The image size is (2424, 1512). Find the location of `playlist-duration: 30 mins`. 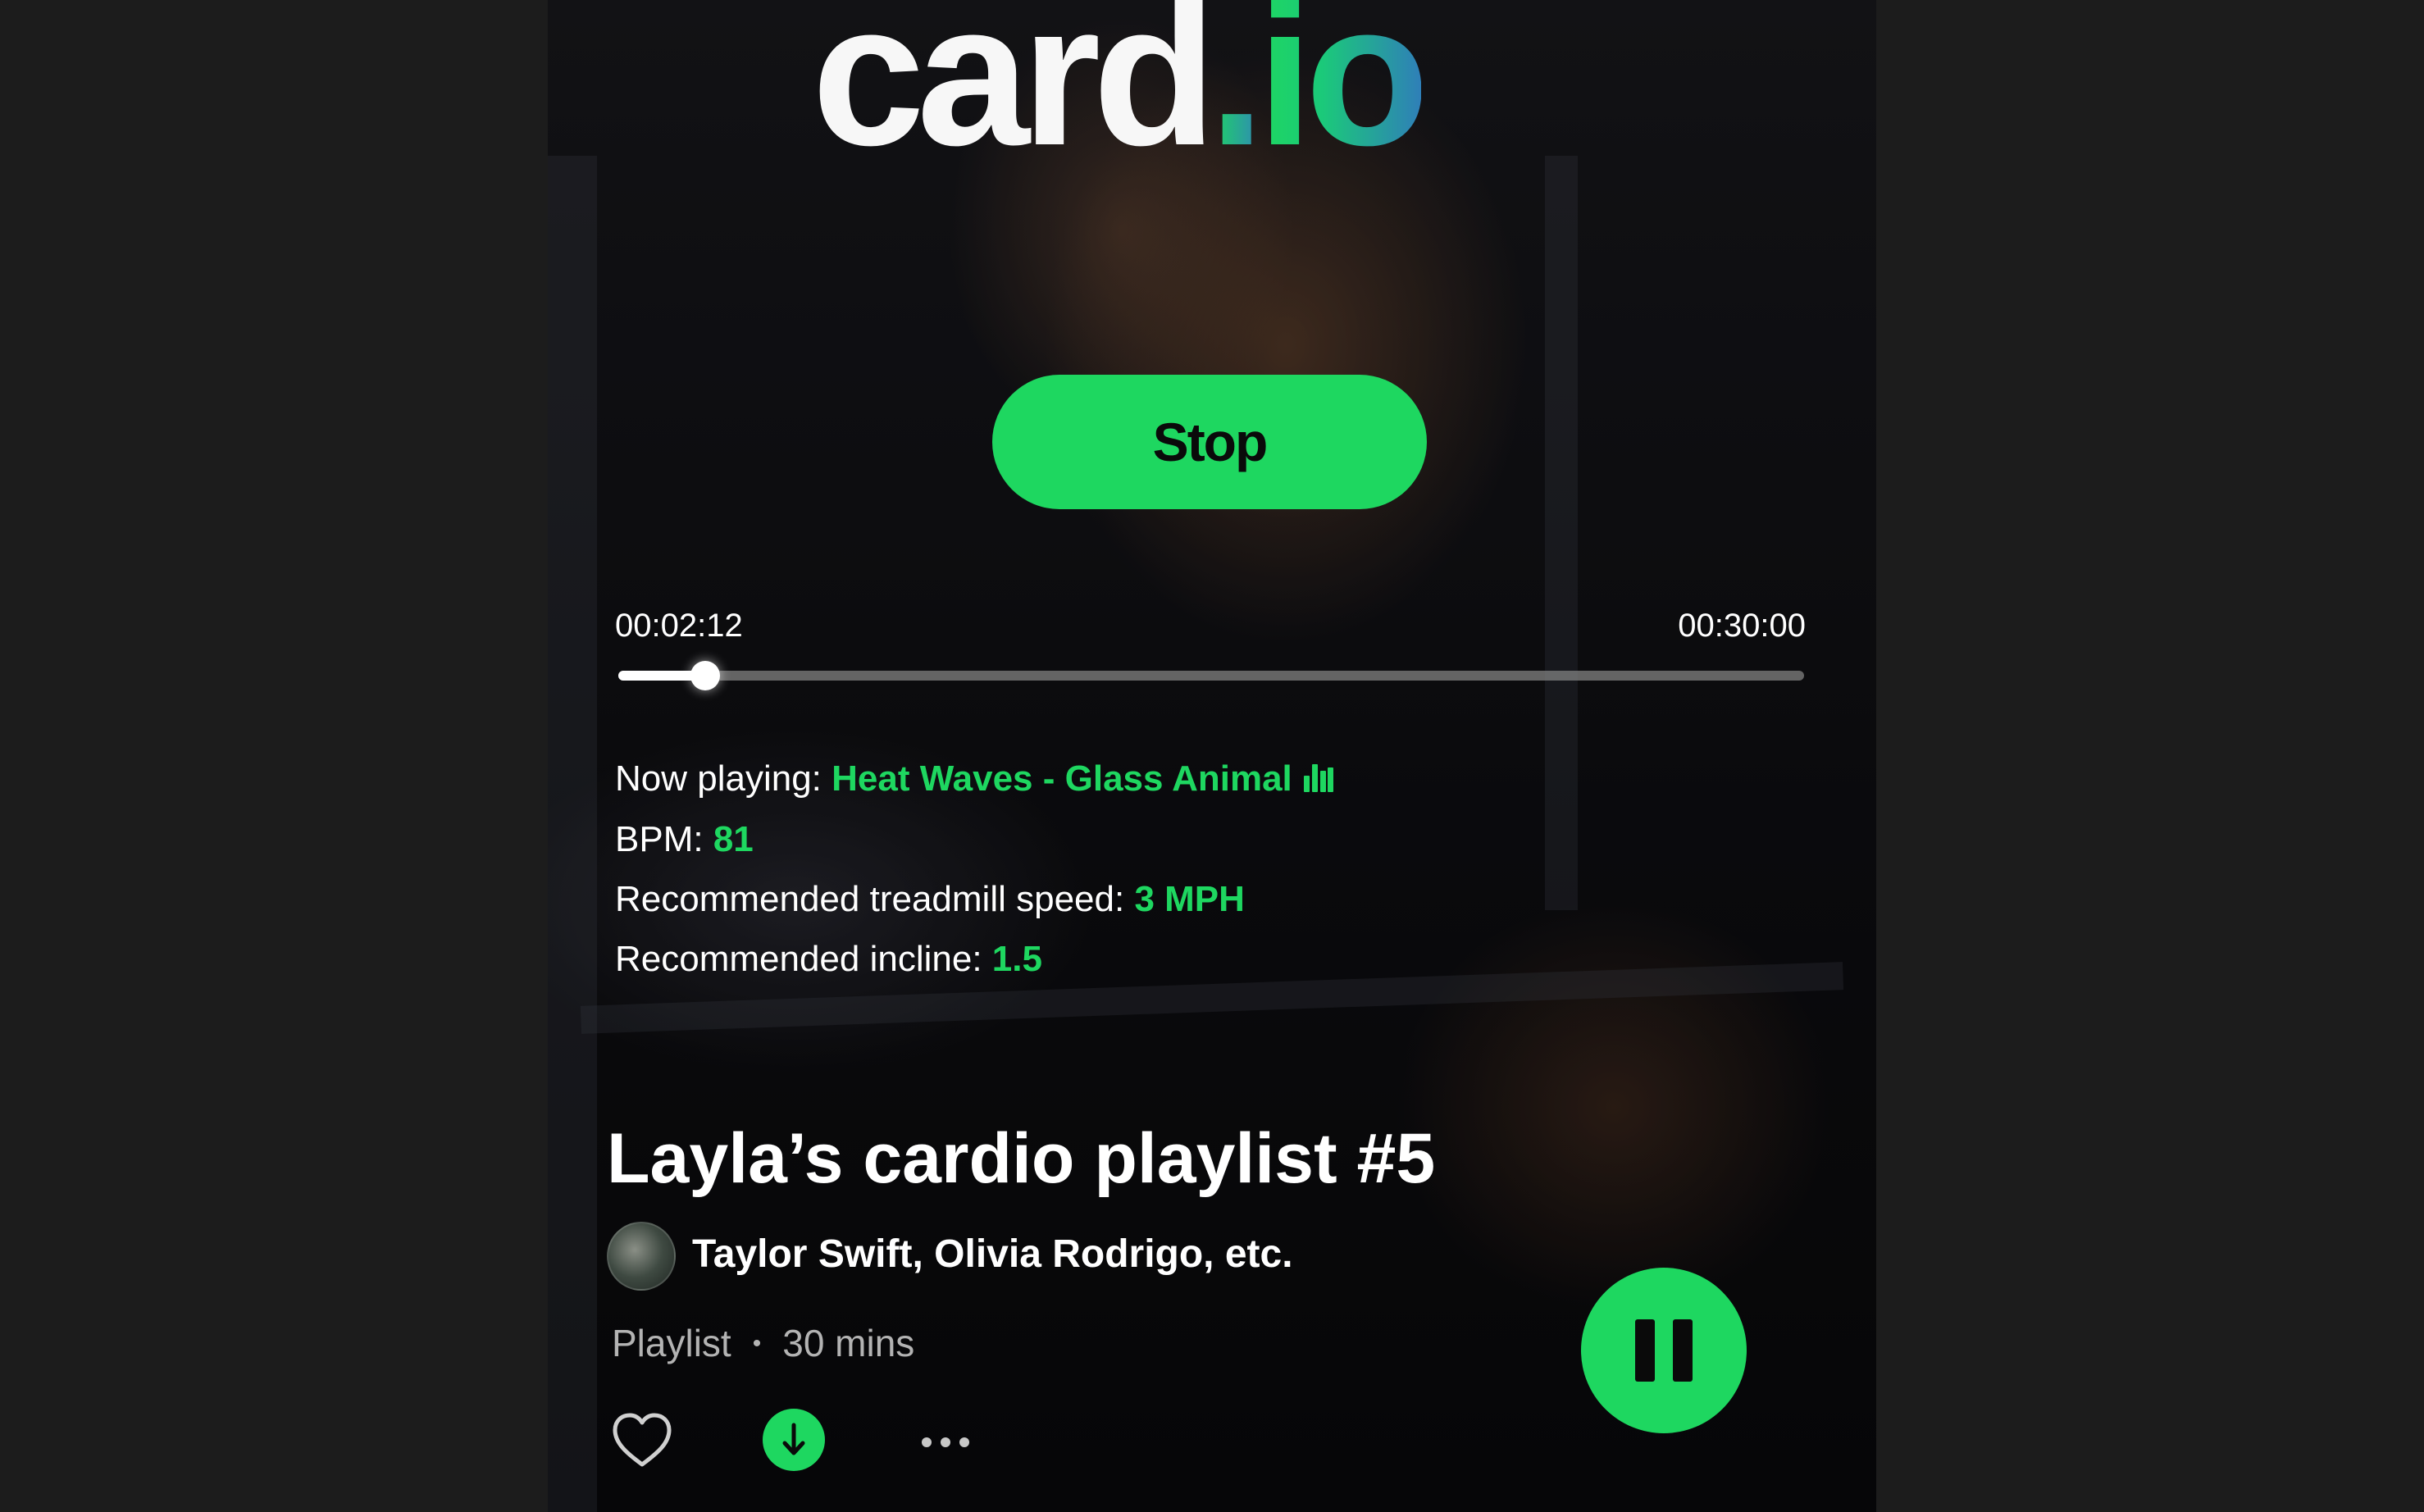

playlist-duration: 30 mins is located at coordinates (848, 1343).